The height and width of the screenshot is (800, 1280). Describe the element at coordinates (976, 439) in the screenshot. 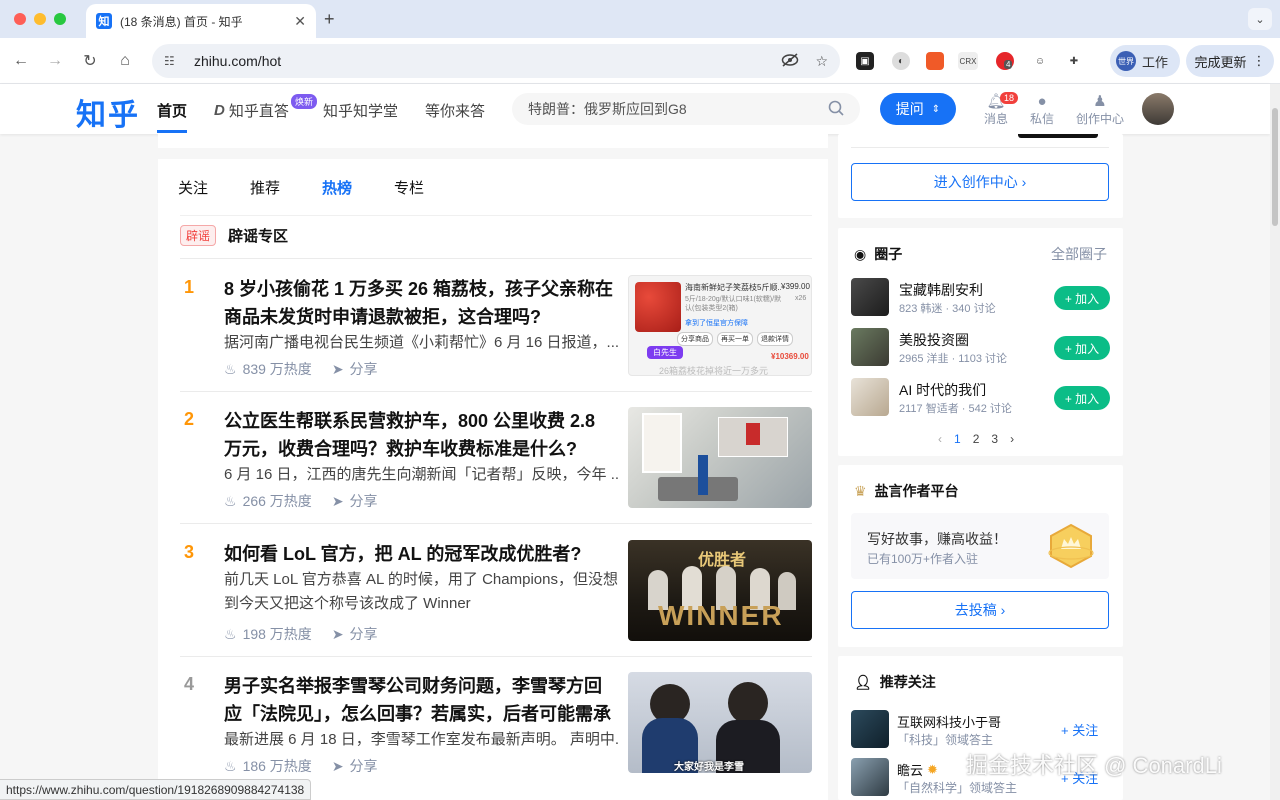

I see `pager-page: 2` at that location.